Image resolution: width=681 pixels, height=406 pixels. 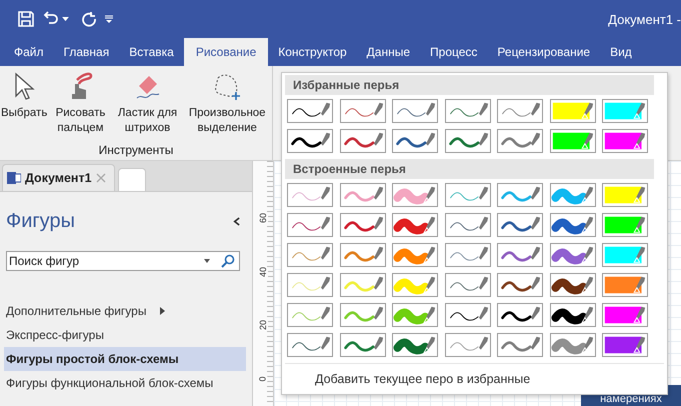 What do you see at coordinates (125, 311) in the screenshot?
I see `stencil-item: Дополнительные фигуры` at bounding box center [125, 311].